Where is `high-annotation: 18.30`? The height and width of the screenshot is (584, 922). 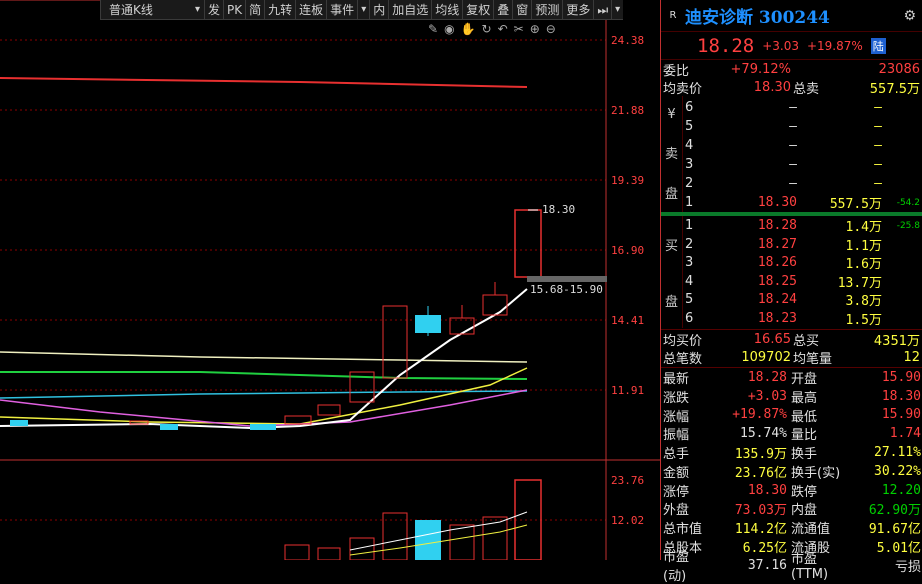 high-annotation: 18.30 is located at coordinates (559, 209).